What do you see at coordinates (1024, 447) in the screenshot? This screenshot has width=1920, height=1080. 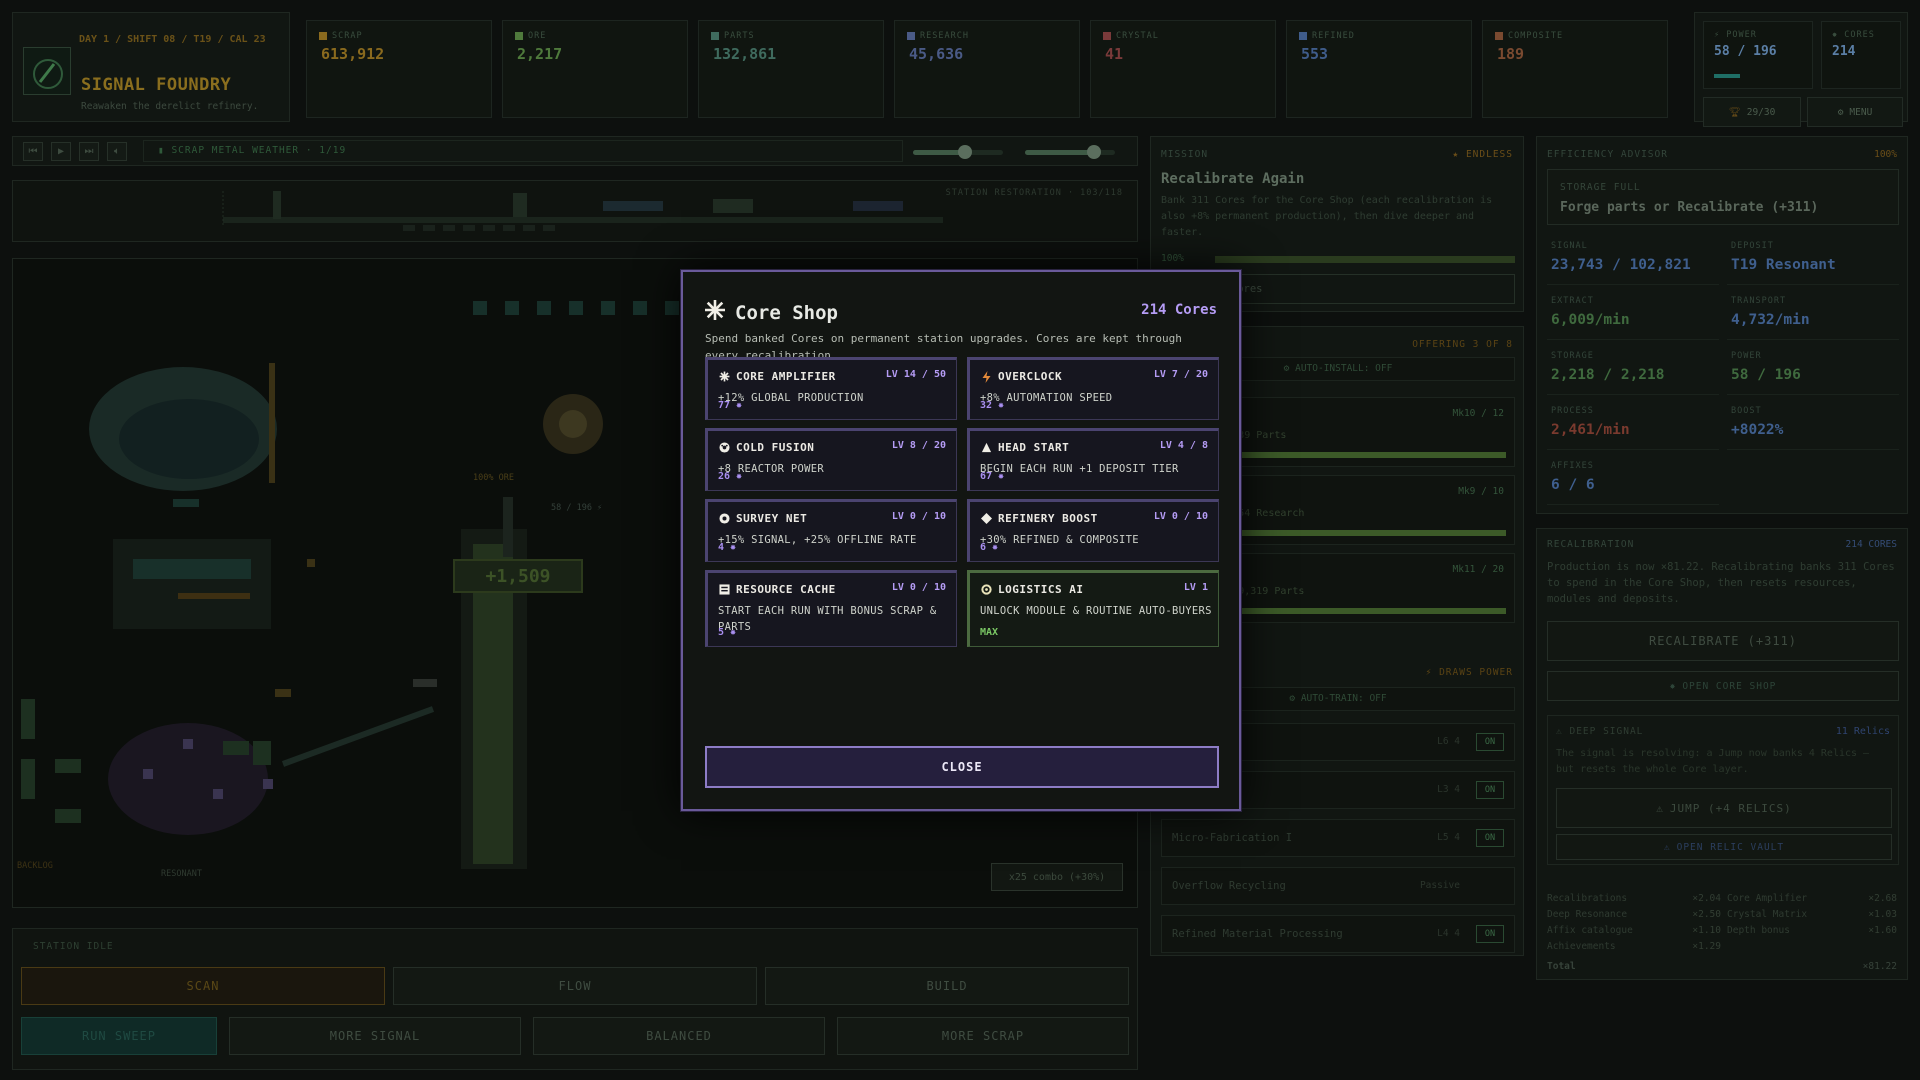 I see `upgrade-name: HEAD START` at bounding box center [1024, 447].